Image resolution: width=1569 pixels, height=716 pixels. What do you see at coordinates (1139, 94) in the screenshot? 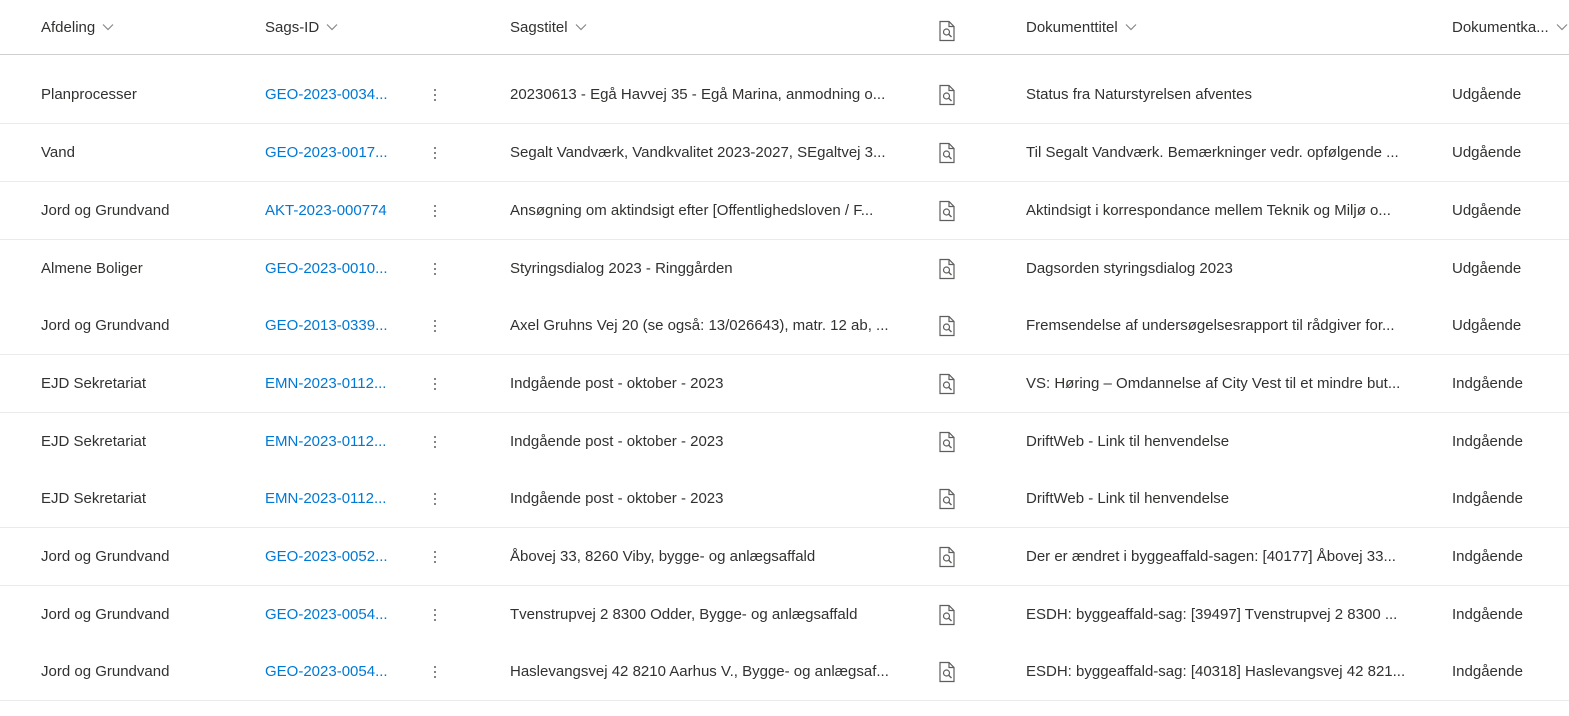
I see `dokumenttitel-text: Status fra Naturstyrelsen afventes` at bounding box center [1139, 94].